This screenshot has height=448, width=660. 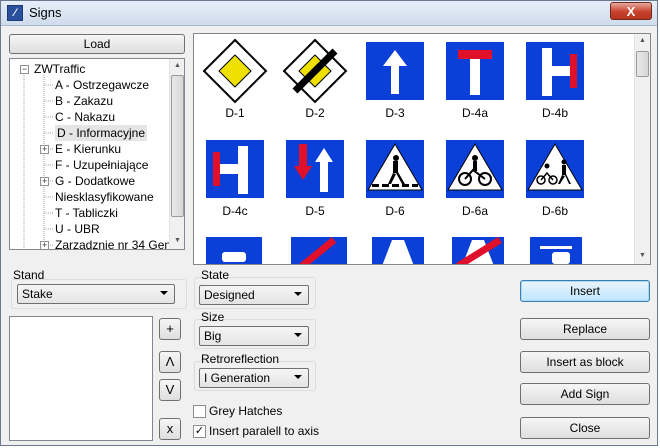 What do you see at coordinates (84, 101) in the screenshot?
I see `tree-item: B - Zakazu` at bounding box center [84, 101].